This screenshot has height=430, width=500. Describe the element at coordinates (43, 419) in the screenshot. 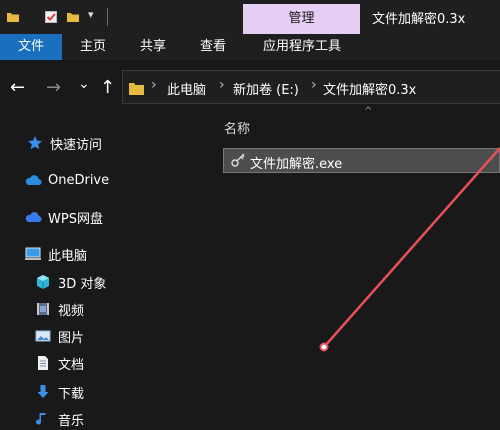

I see `music-icon` at that location.